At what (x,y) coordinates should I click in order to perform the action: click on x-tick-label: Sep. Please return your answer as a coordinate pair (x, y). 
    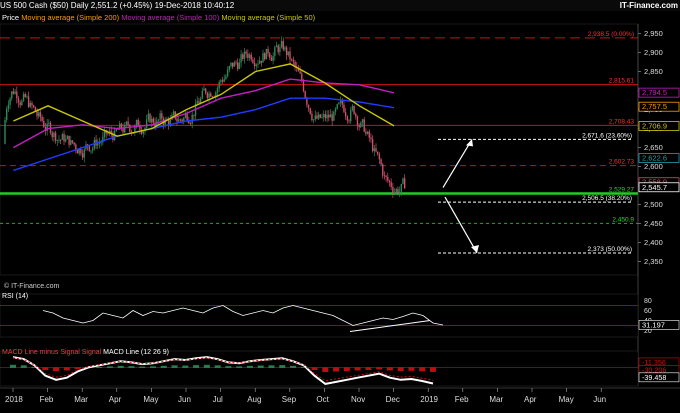
    Looking at the image, I should click on (289, 399).